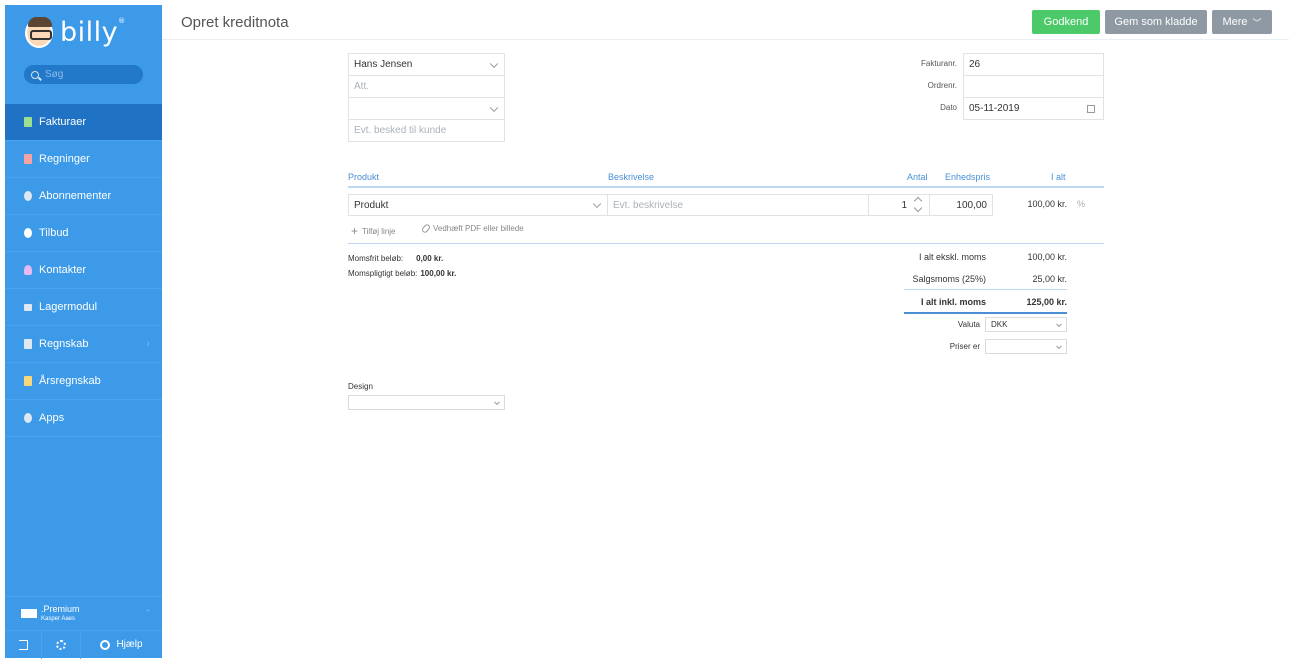  I want to click on qty-stepper, so click(920, 205).